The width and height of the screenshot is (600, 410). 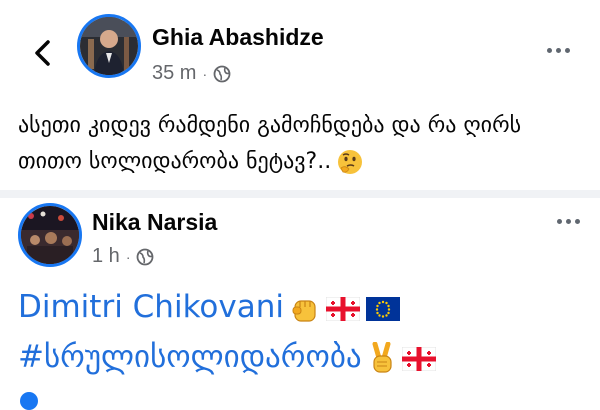 I want to click on victory-hand-icon, so click(x=382, y=357).